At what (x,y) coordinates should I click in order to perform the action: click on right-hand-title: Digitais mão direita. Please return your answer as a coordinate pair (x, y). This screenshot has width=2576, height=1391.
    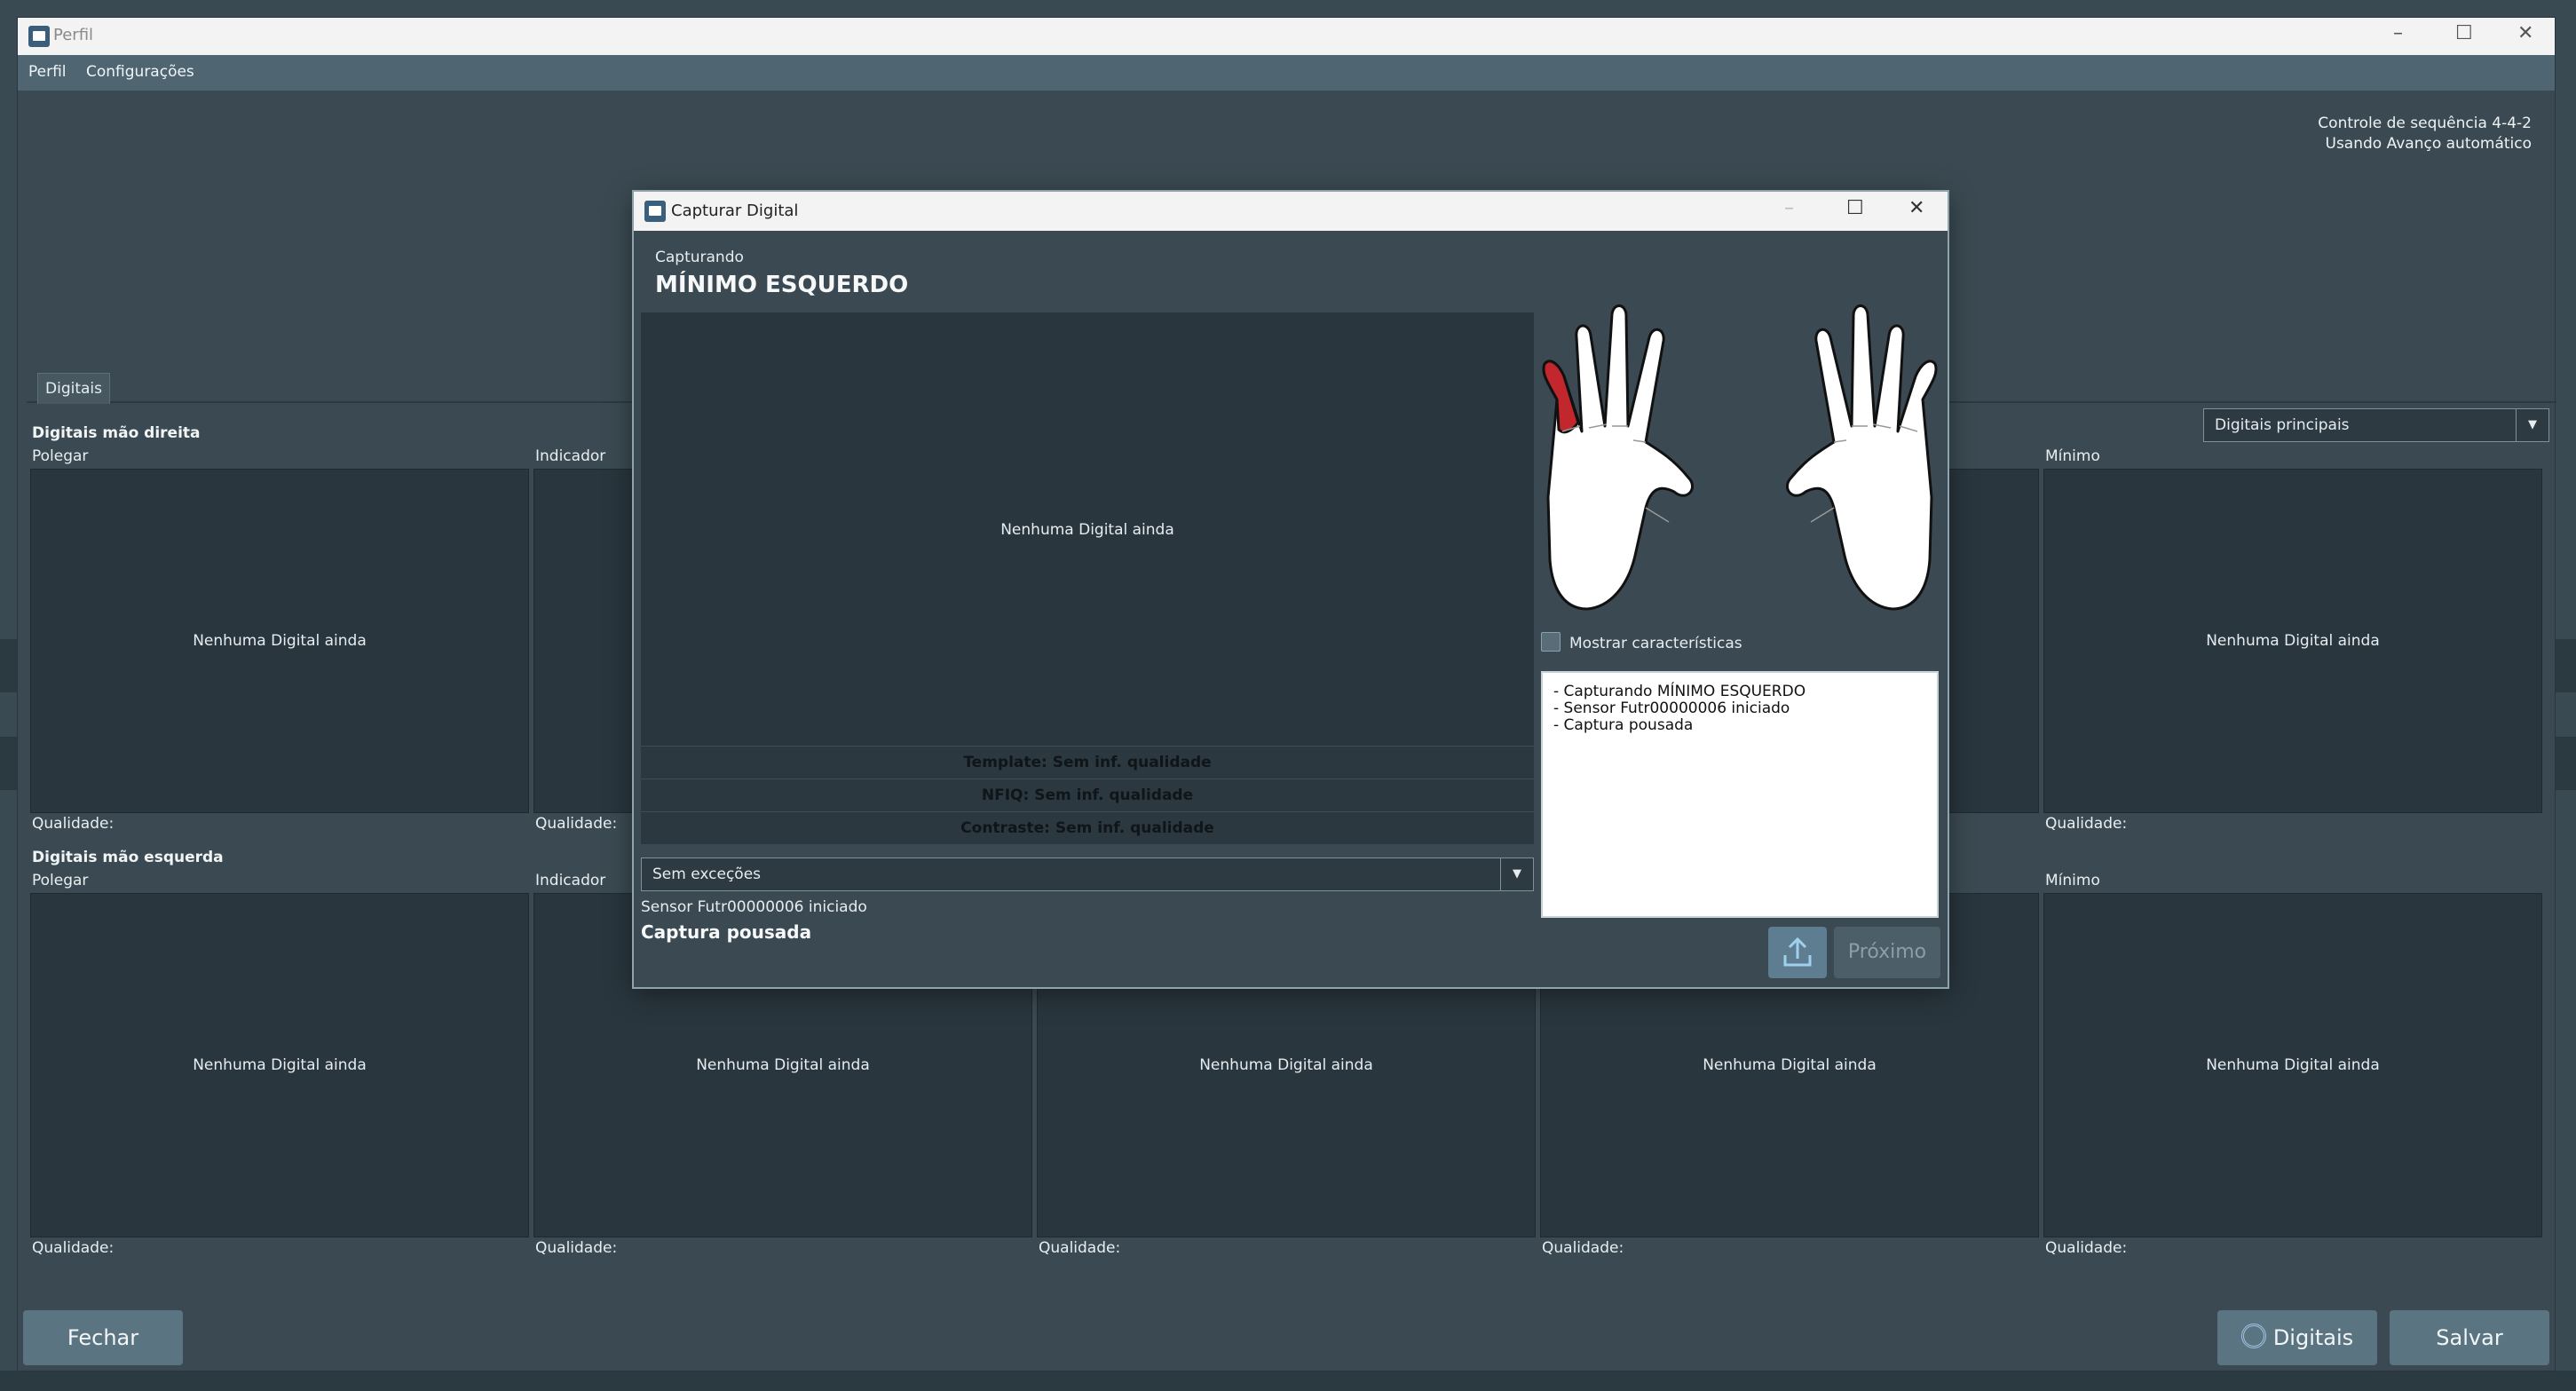
    Looking at the image, I should click on (116, 433).